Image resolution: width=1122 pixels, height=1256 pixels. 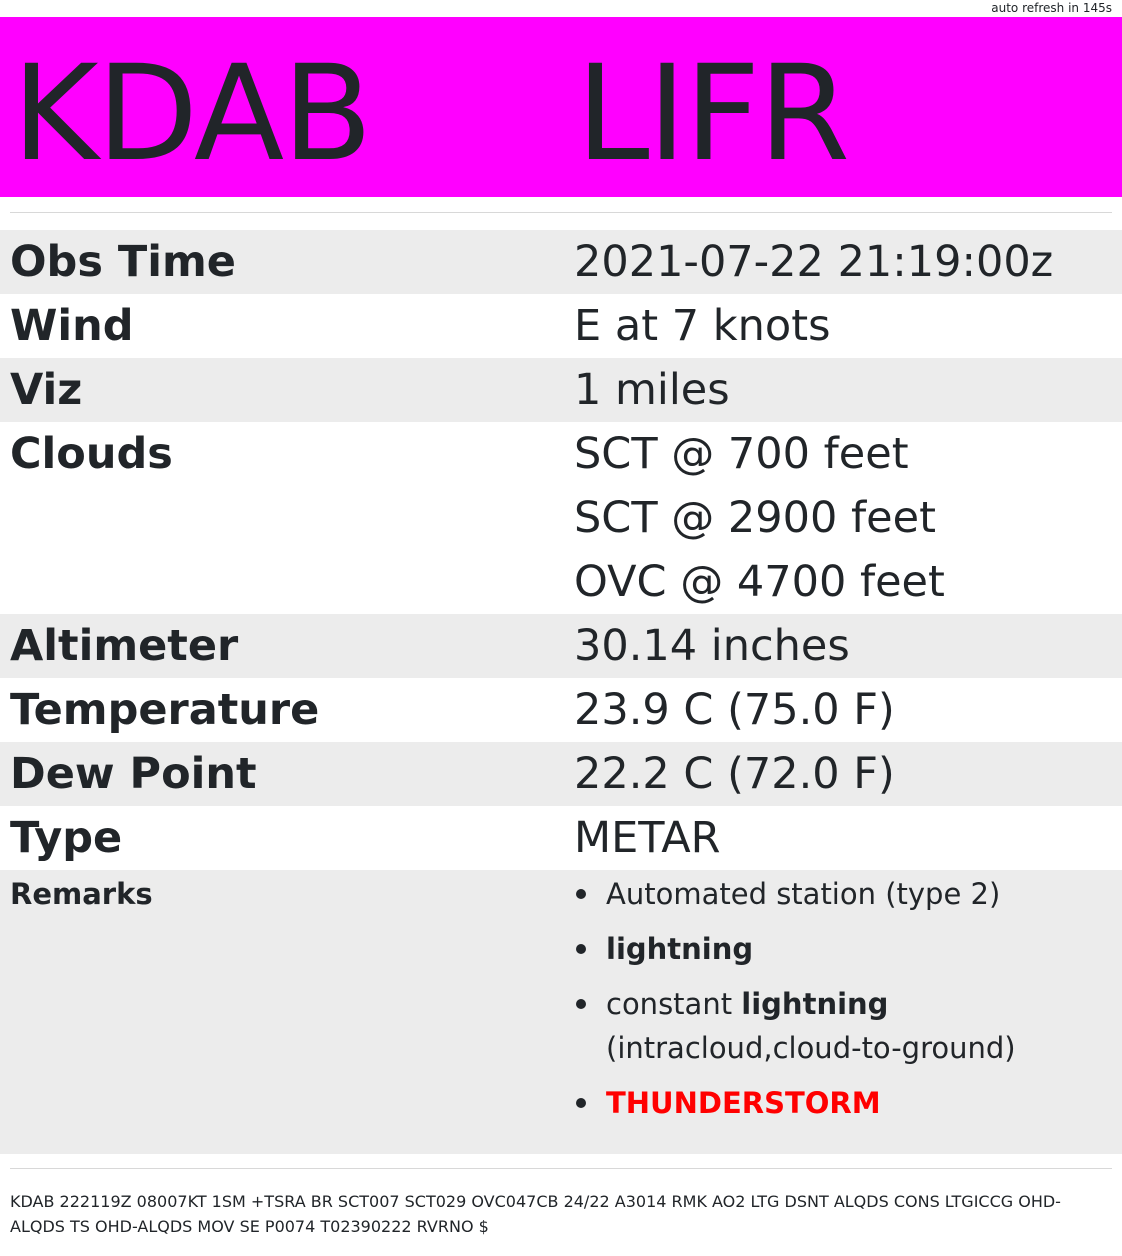 I want to click on remark-item: Automated station (type 2), so click(x=848, y=894).